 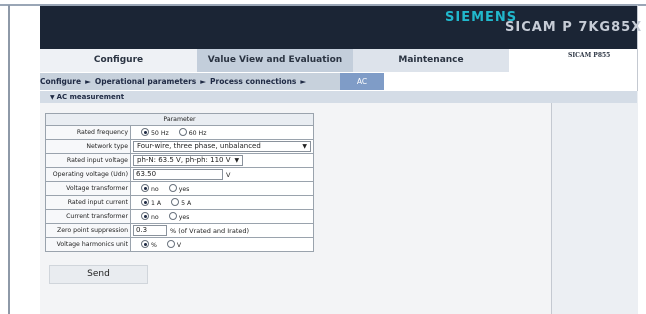 I want to click on rated-input-voltage-value: ph-N: 63.5 V, ph-ph: 110 V, so click(x=184, y=160).